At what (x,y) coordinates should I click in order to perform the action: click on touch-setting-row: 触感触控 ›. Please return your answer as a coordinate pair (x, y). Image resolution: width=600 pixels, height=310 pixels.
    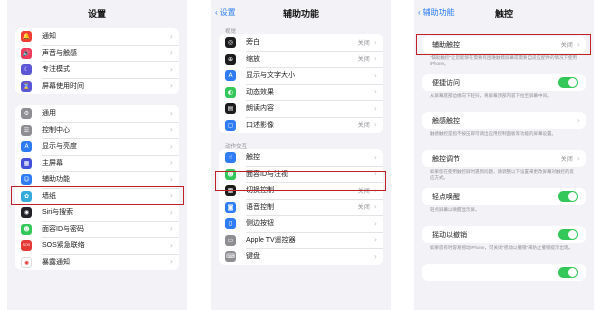
    Looking at the image, I should click on (504, 120).